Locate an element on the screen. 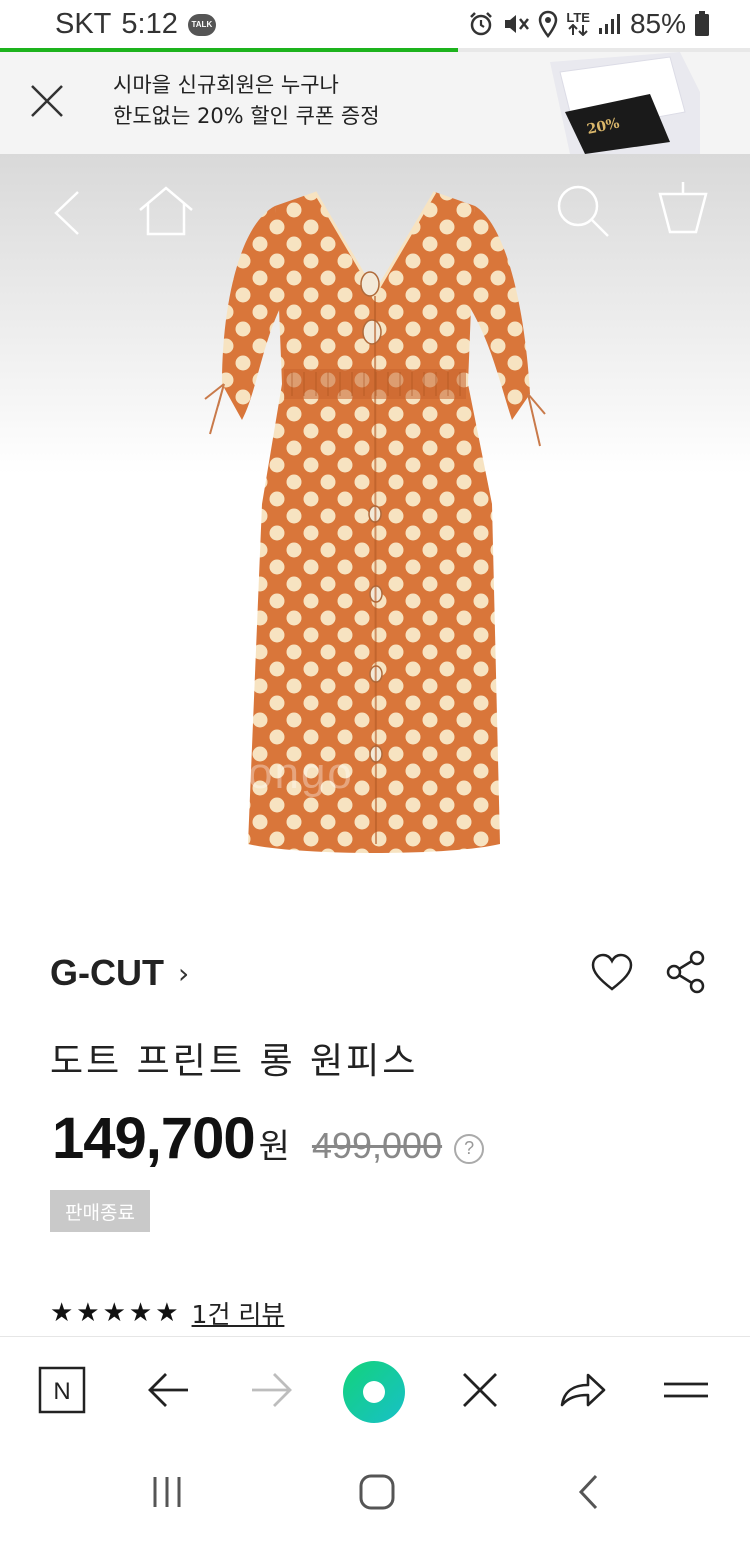  android-nav-bar is located at coordinates (375, 1491).